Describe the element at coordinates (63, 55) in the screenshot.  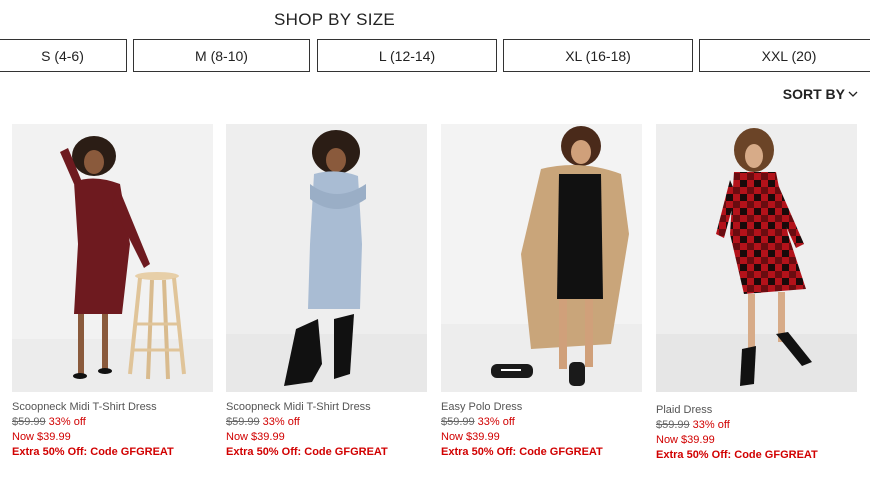
I see `size-button-s: S (4-6)` at that location.